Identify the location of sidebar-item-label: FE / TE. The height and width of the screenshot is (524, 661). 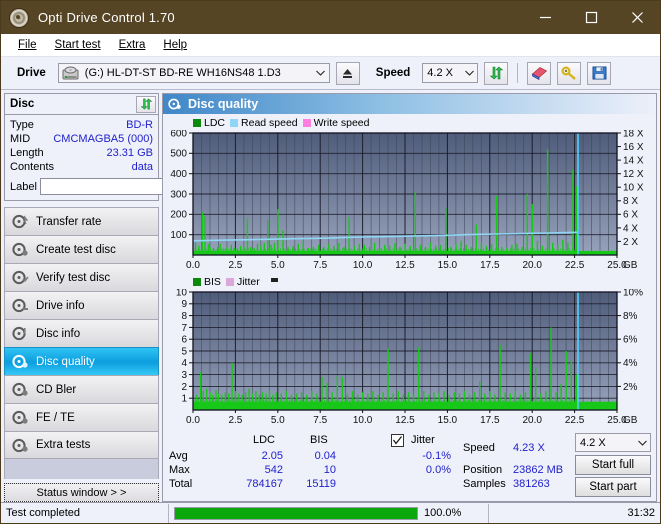
(55, 417).